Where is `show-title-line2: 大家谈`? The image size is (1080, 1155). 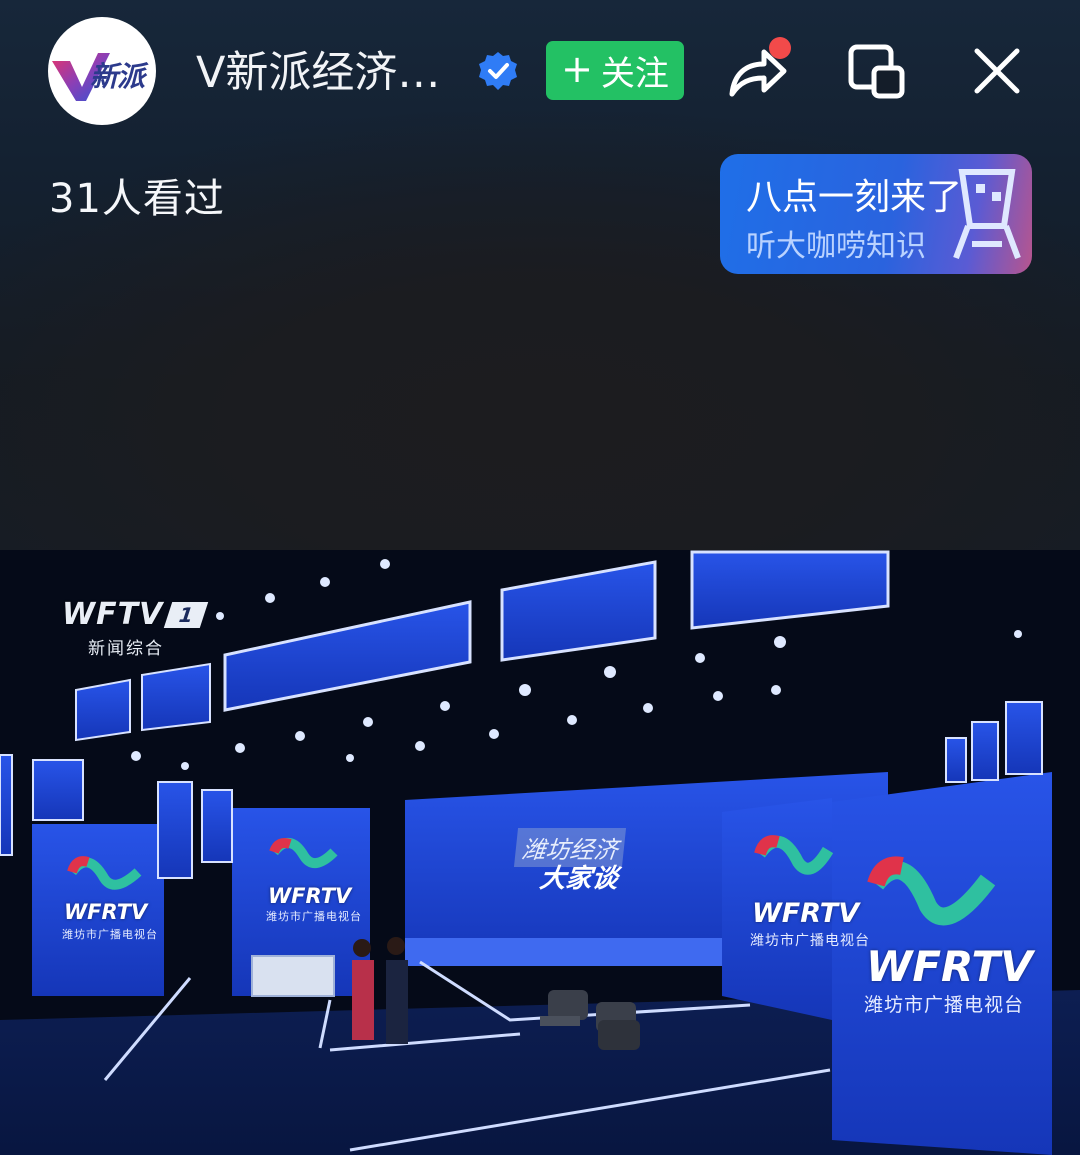 show-title-line2: 大家谈 is located at coordinates (579, 879).